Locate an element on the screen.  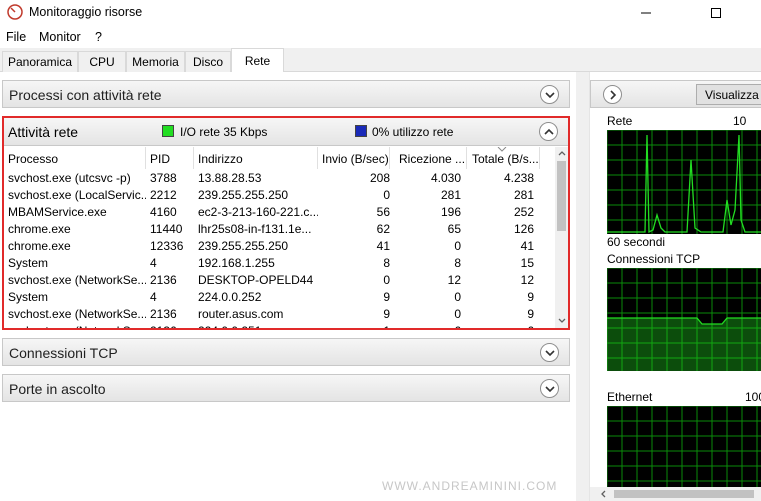
minimize-icon is located at coordinates (646, 13).